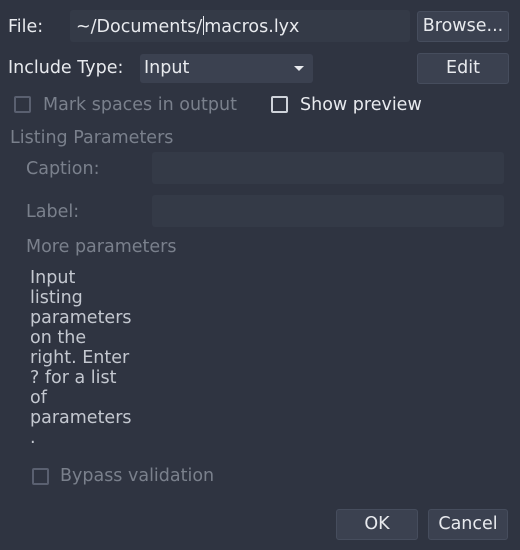  What do you see at coordinates (377, 524) in the screenshot?
I see `ok-button: OK` at bounding box center [377, 524].